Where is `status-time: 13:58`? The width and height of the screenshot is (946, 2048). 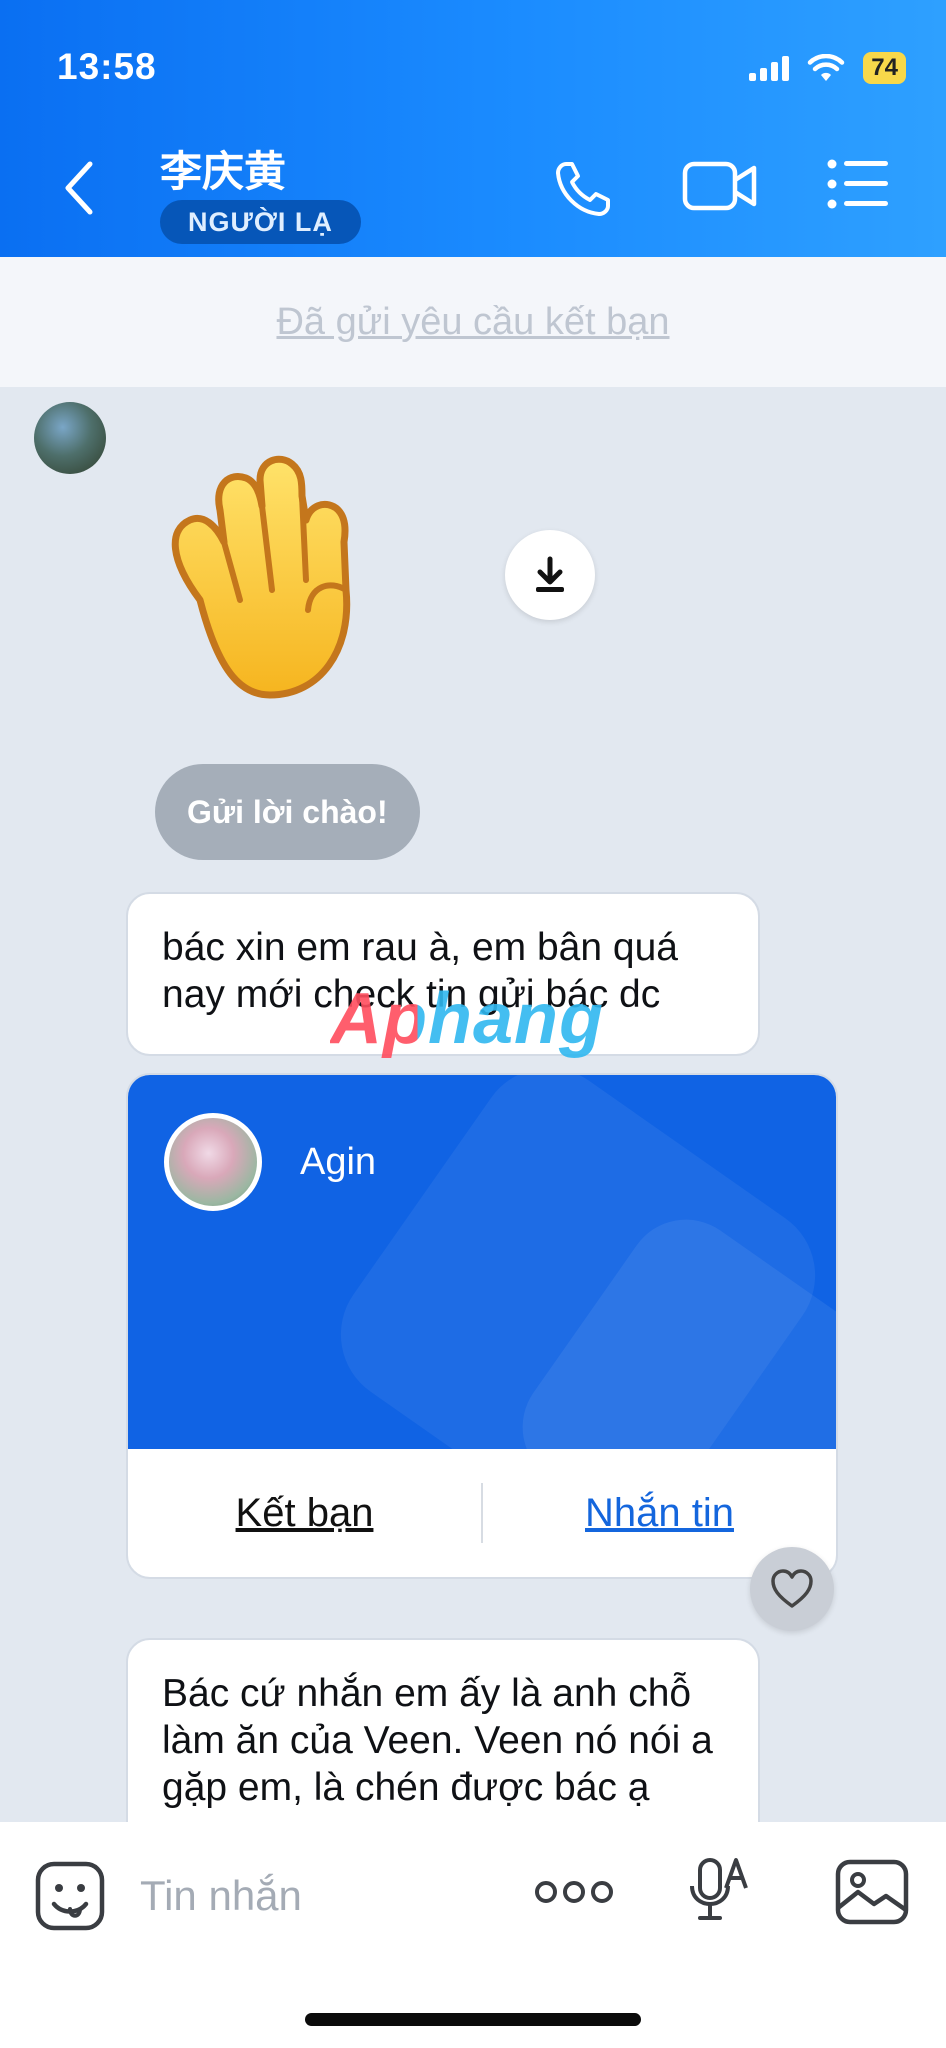
status-time: 13:58 is located at coordinates (107, 66).